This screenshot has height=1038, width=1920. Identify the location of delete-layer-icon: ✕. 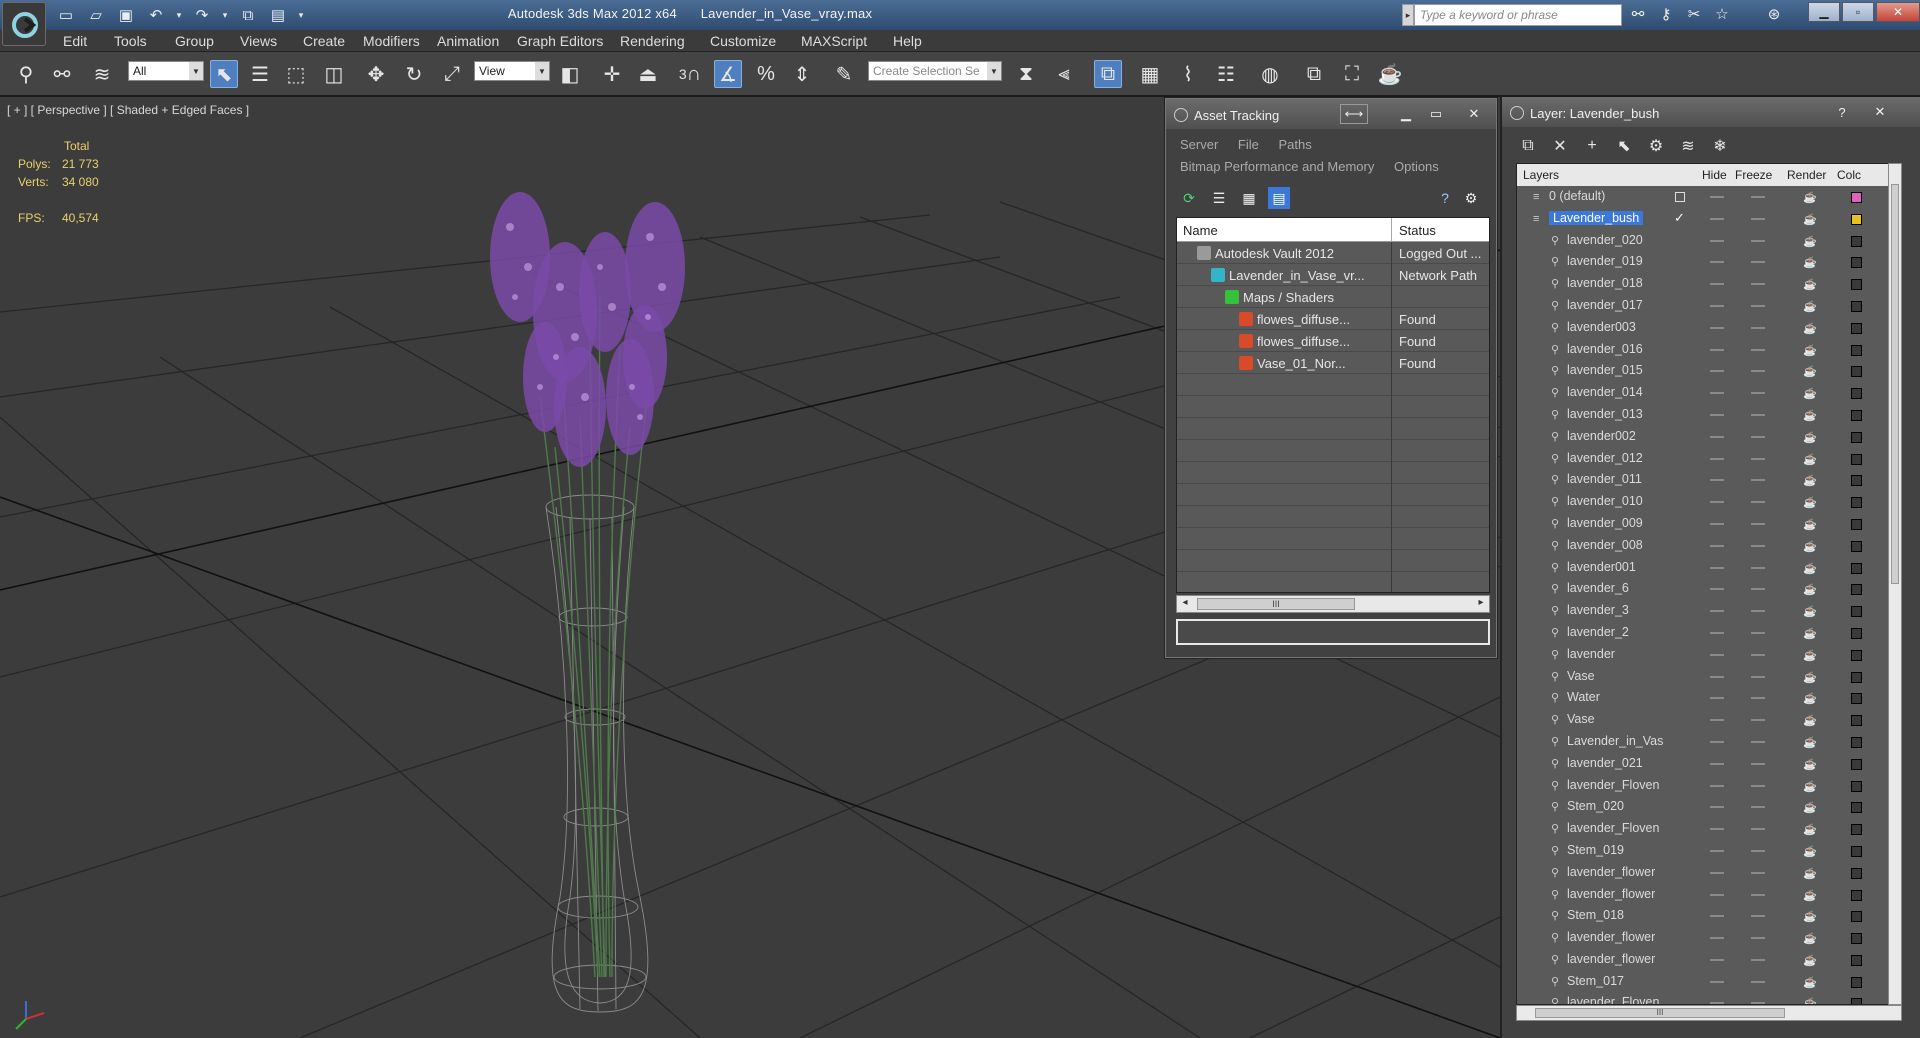
(1560, 146).